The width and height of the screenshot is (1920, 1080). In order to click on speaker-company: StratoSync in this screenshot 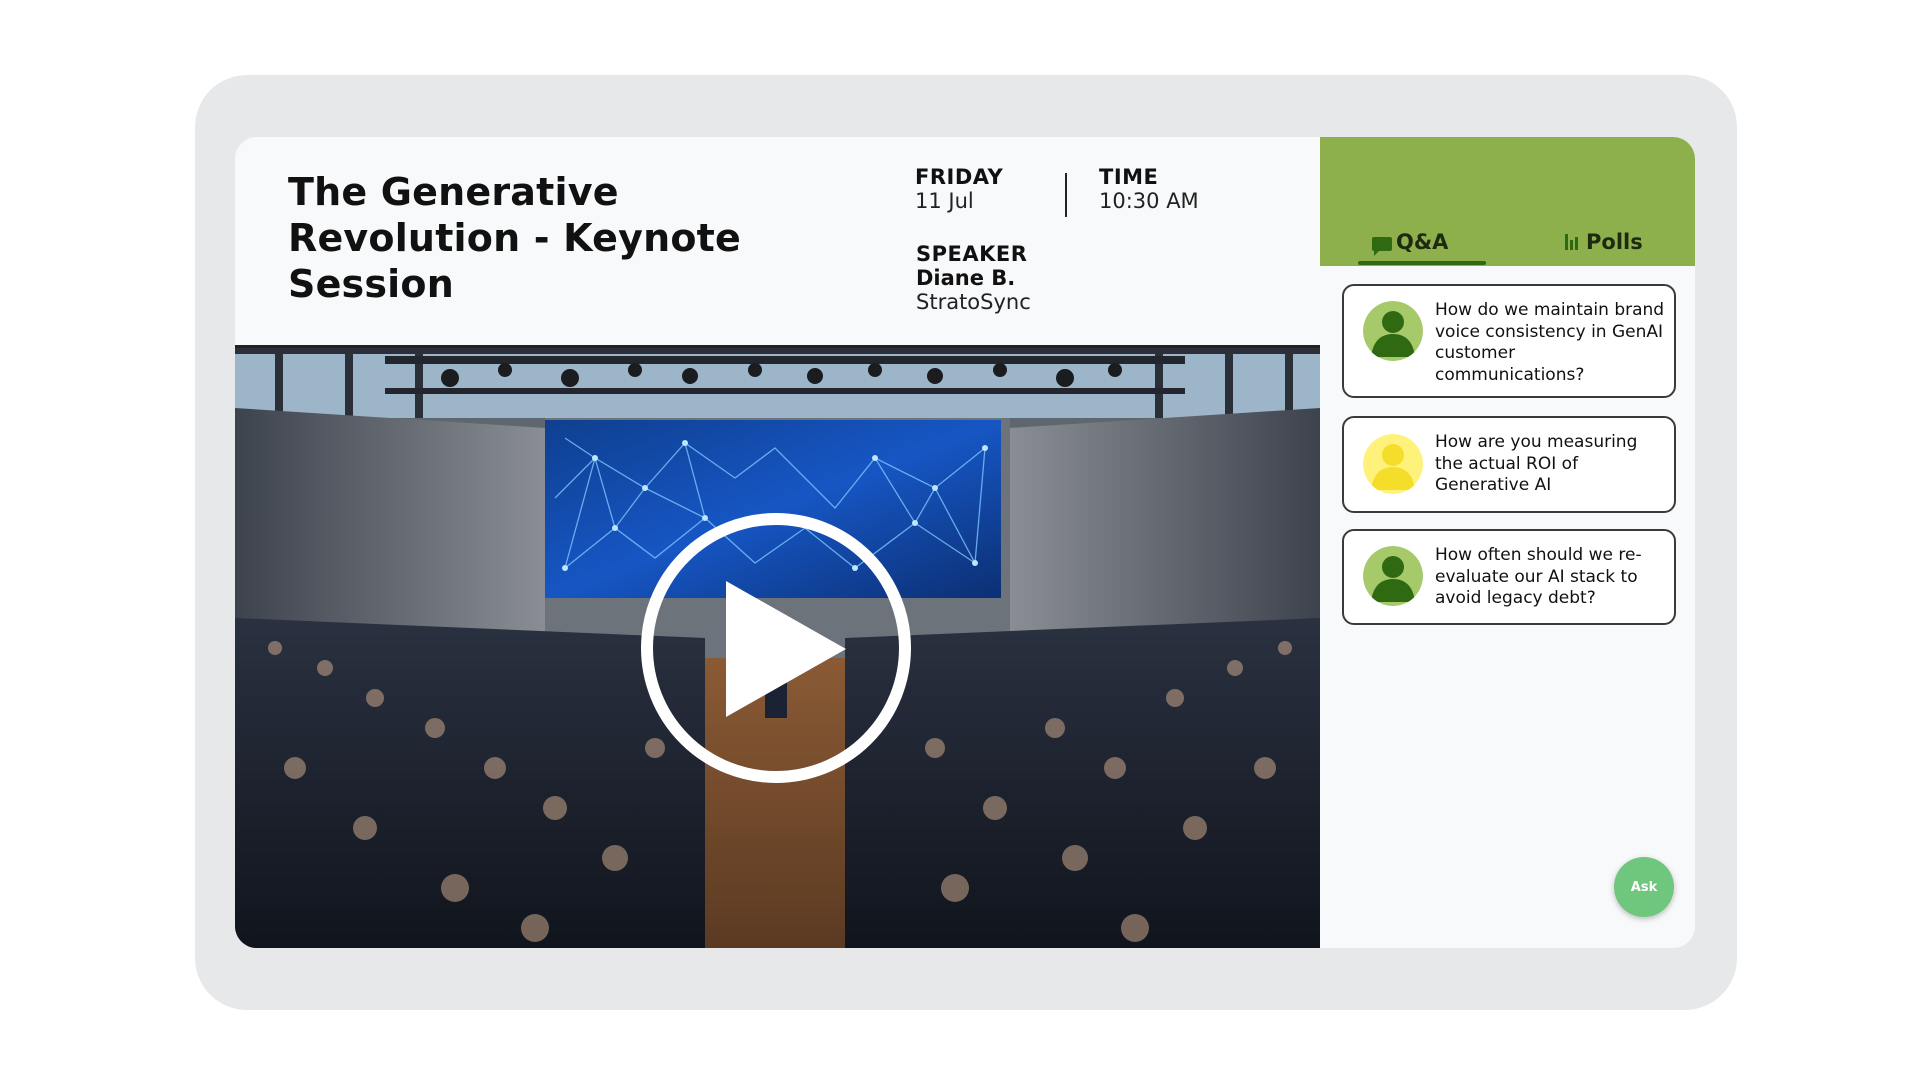, I will do `click(973, 302)`.